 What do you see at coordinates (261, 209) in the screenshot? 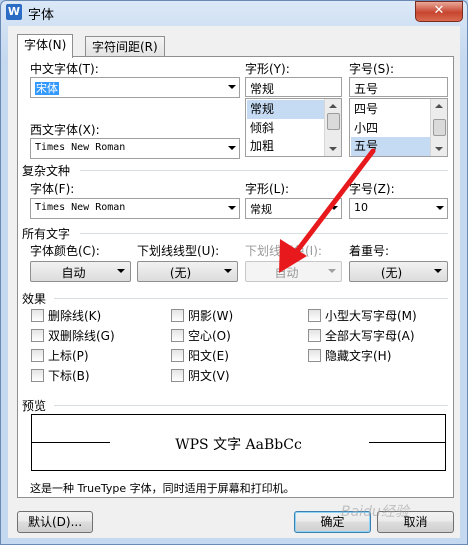
I see `complex-style-value: 常规` at bounding box center [261, 209].